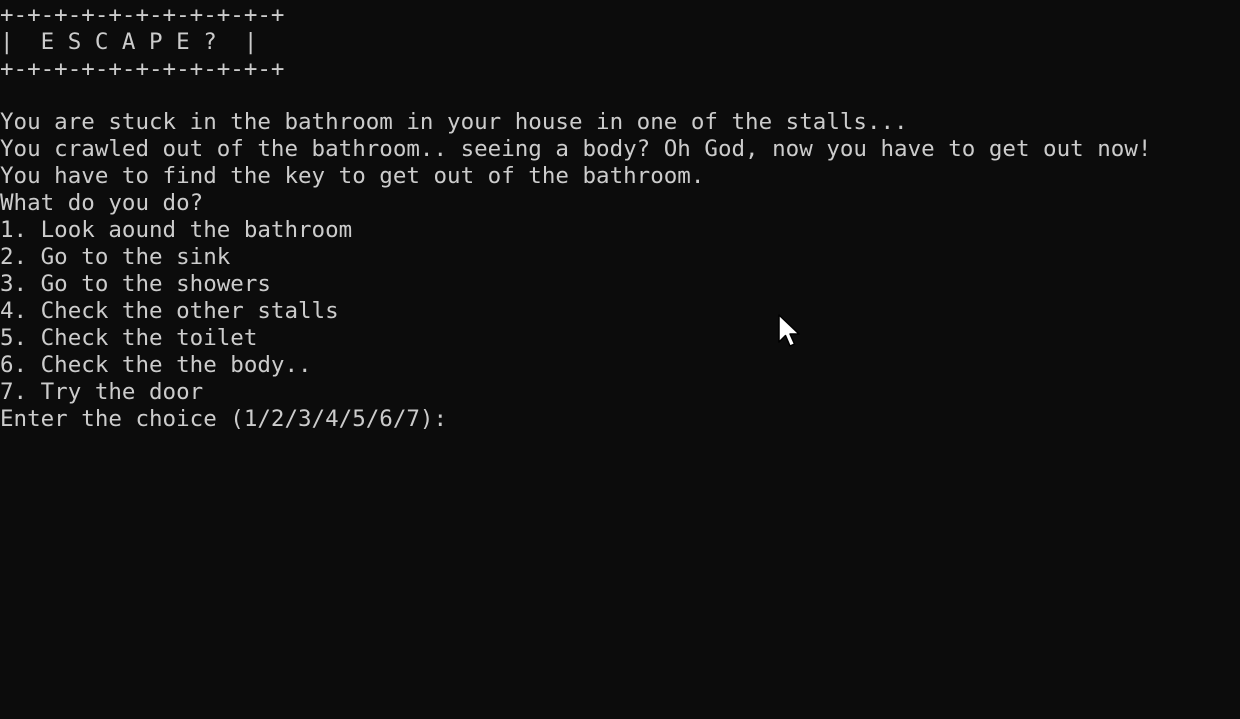  What do you see at coordinates (102, 203) in the screenshot?
I see `question-line: What do you do?` at bounding box center [102, 203].